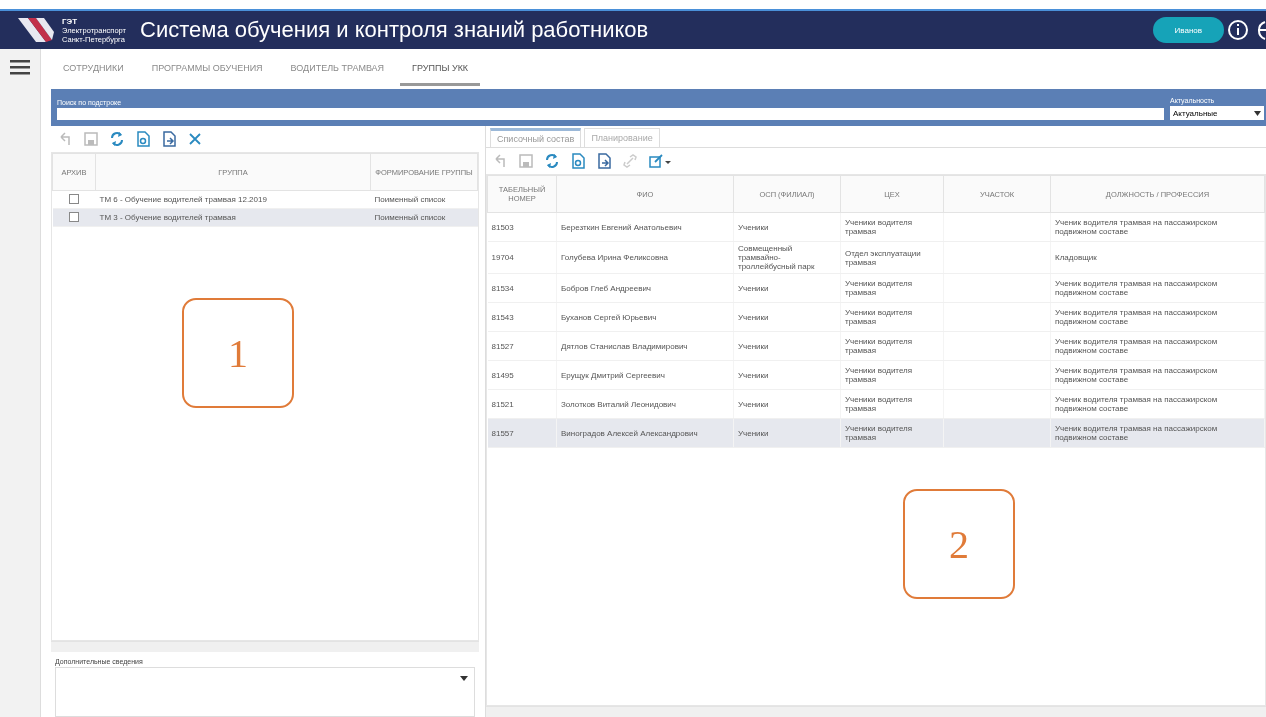  Describe the element at coordinates (624, 346) in the screenshot. I see `table-cell: Дятлов Станислав Владимирович` at that location.